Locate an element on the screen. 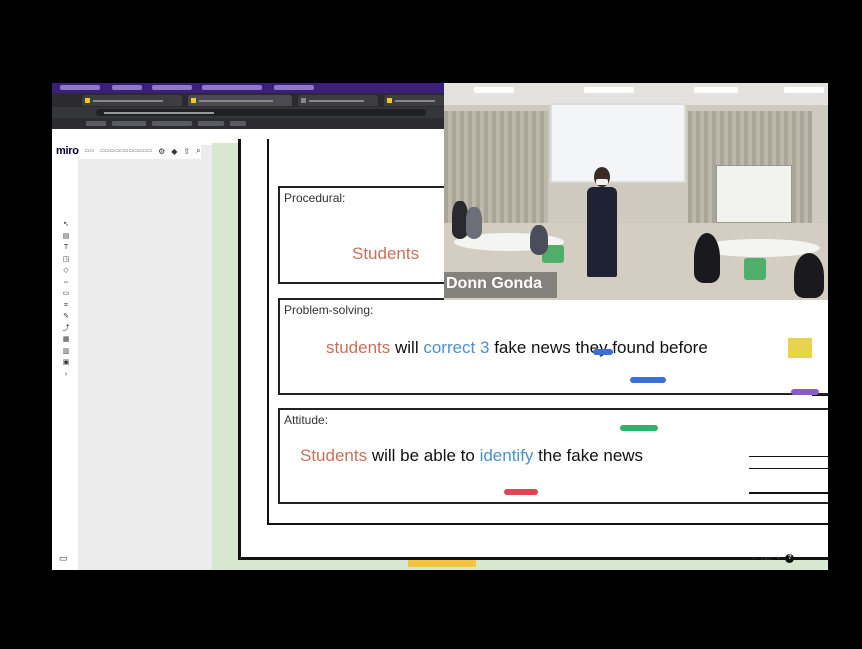 Image resolution: width=862 pixels, height=649 pixels. face-mask is located at coordinates (602, 182).